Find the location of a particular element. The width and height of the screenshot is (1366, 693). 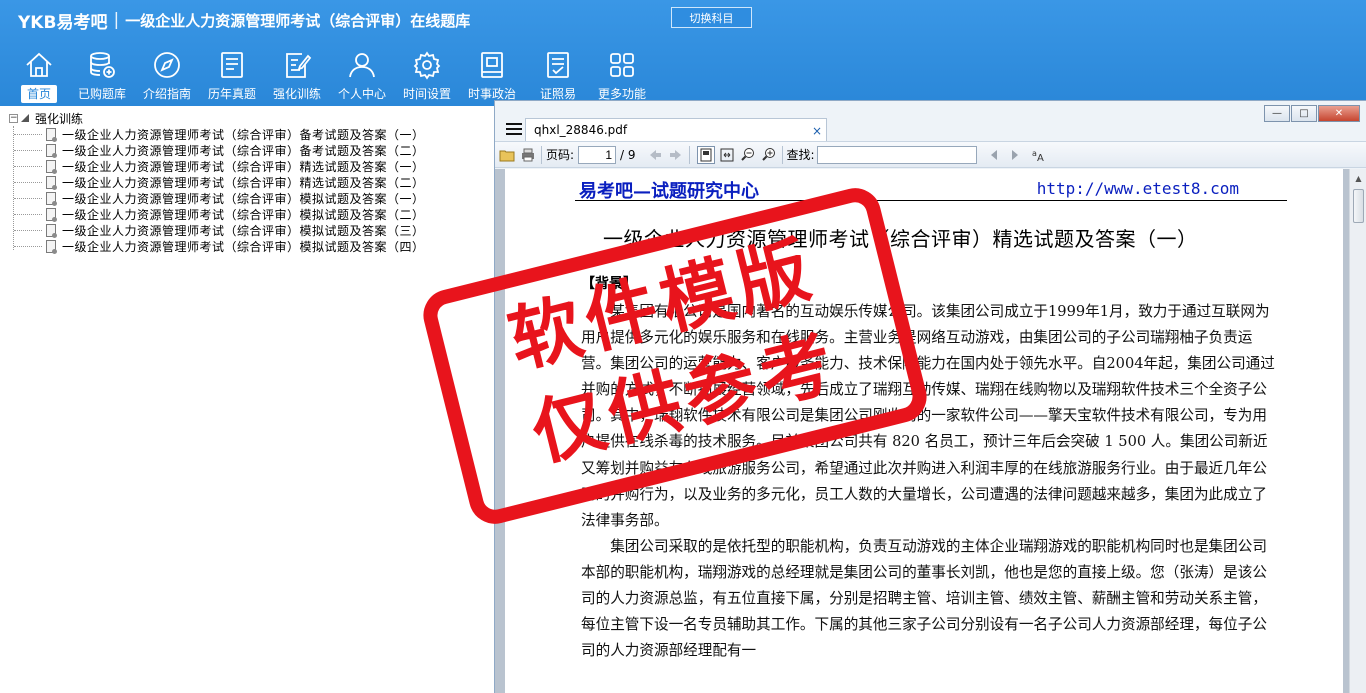

checklist-icon is located at coordinates (558, 65).